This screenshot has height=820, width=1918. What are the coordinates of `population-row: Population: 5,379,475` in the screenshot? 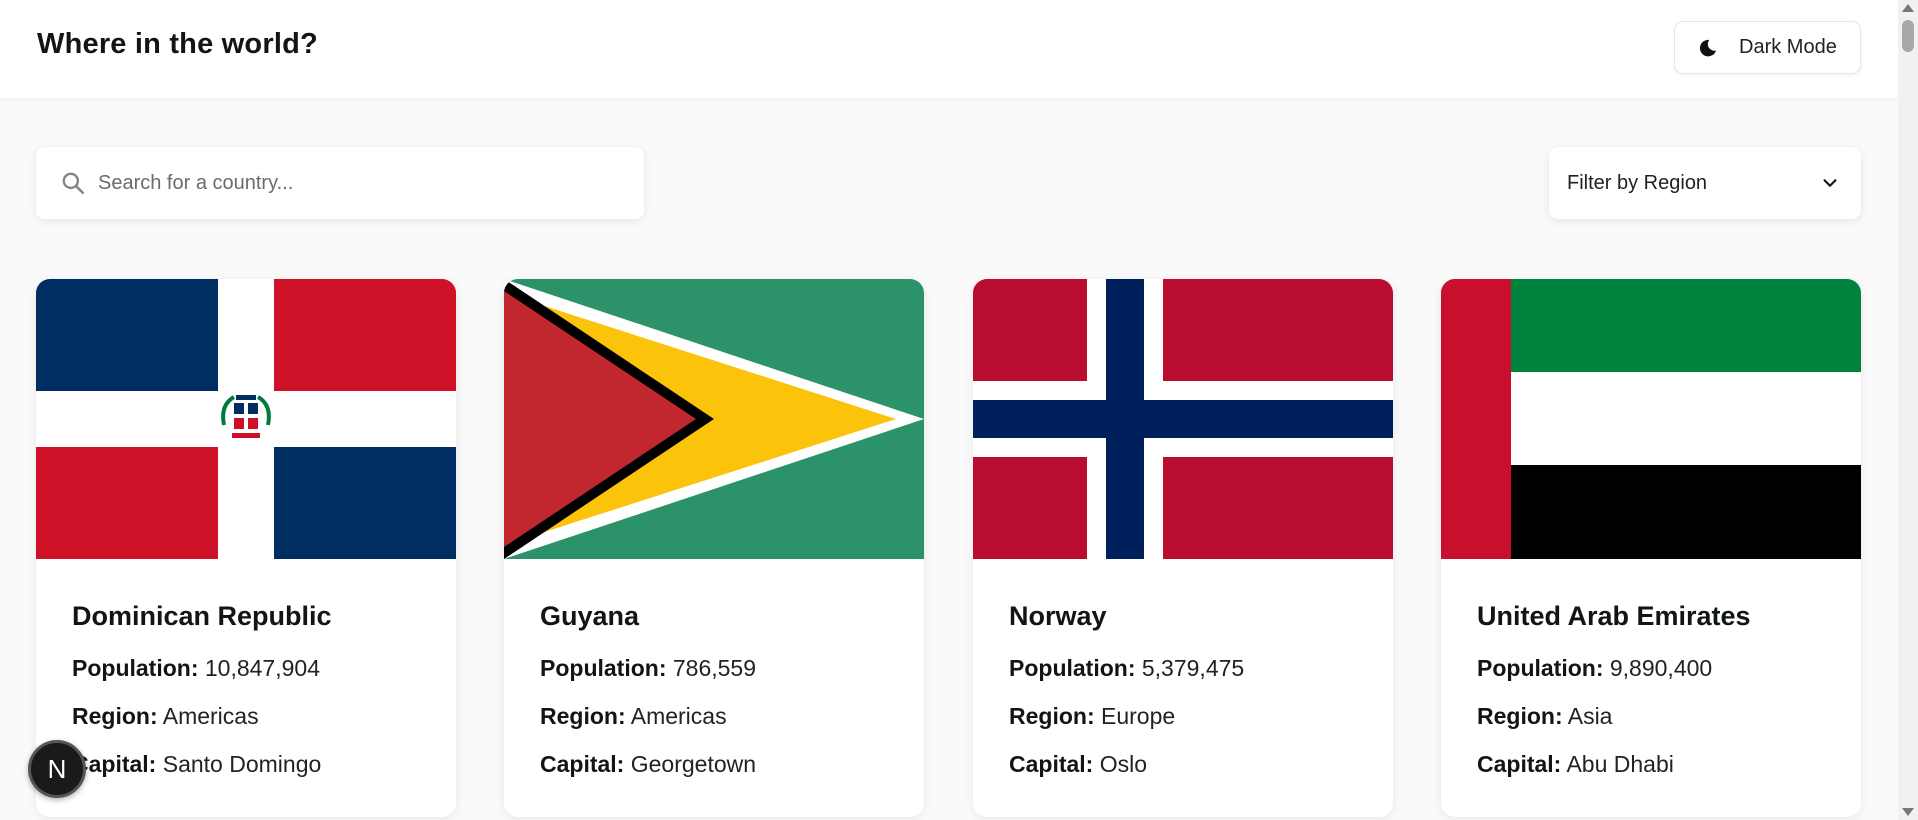 It's located at (1127, 668).